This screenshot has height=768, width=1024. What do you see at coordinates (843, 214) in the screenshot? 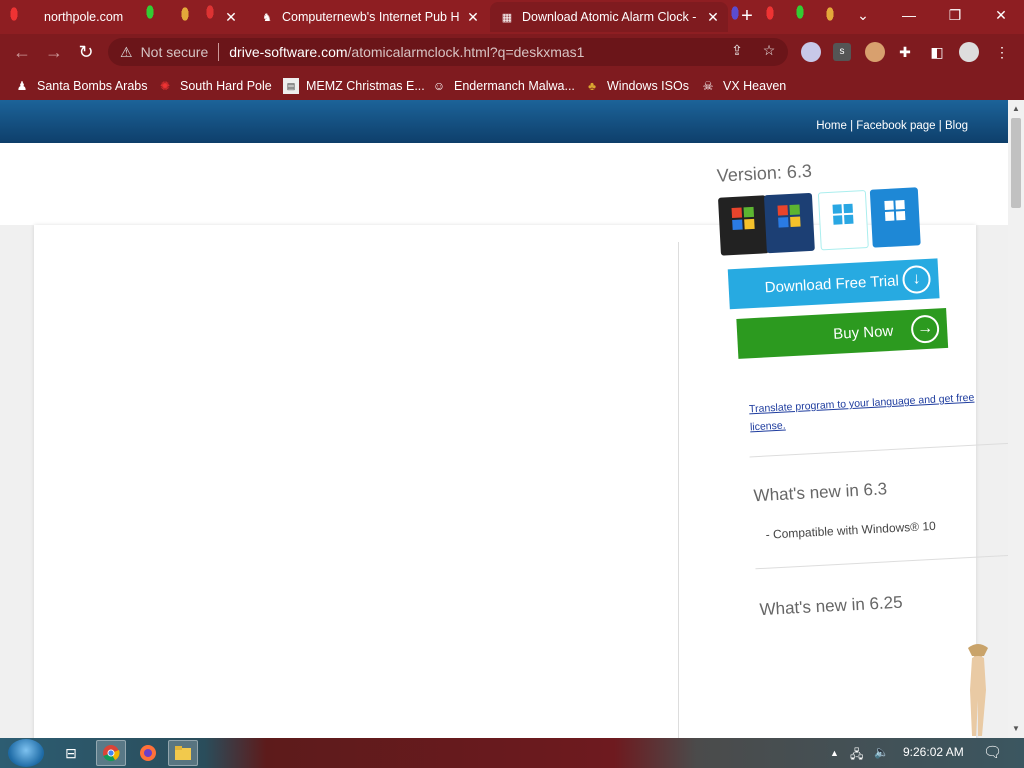
I see `windows-8-logo-icon` at bounding box center [843, 214].